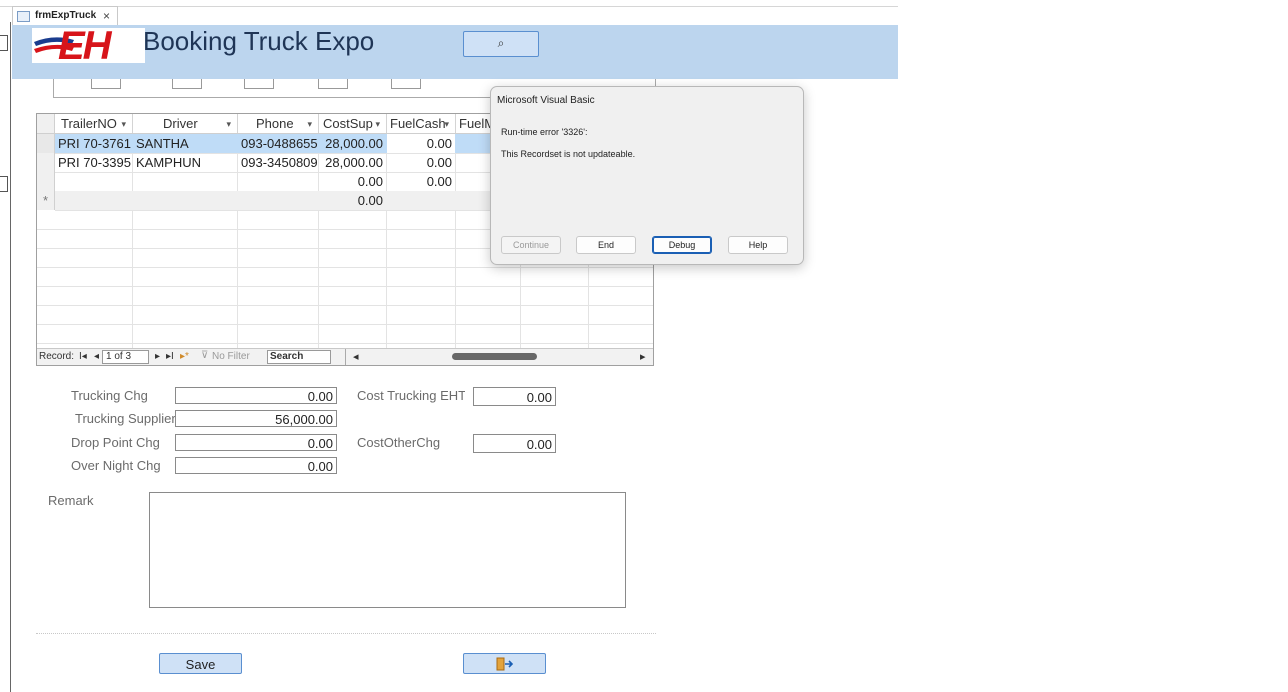  Describe the element at coordinates (94, 123) in the screenshot. I see `column-header-trailerno: TrailerNO ▾` at that location.